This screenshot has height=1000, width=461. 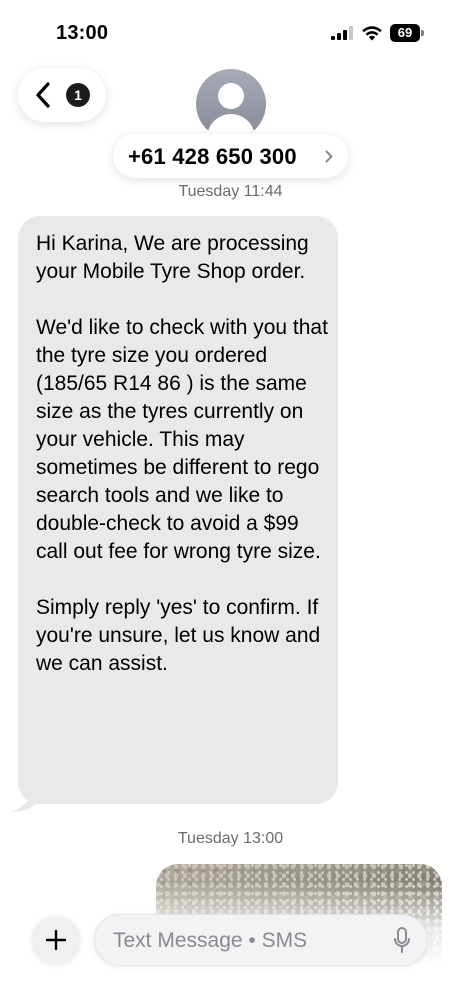 I want to click on plus-icon, so click(x=56, y=940).